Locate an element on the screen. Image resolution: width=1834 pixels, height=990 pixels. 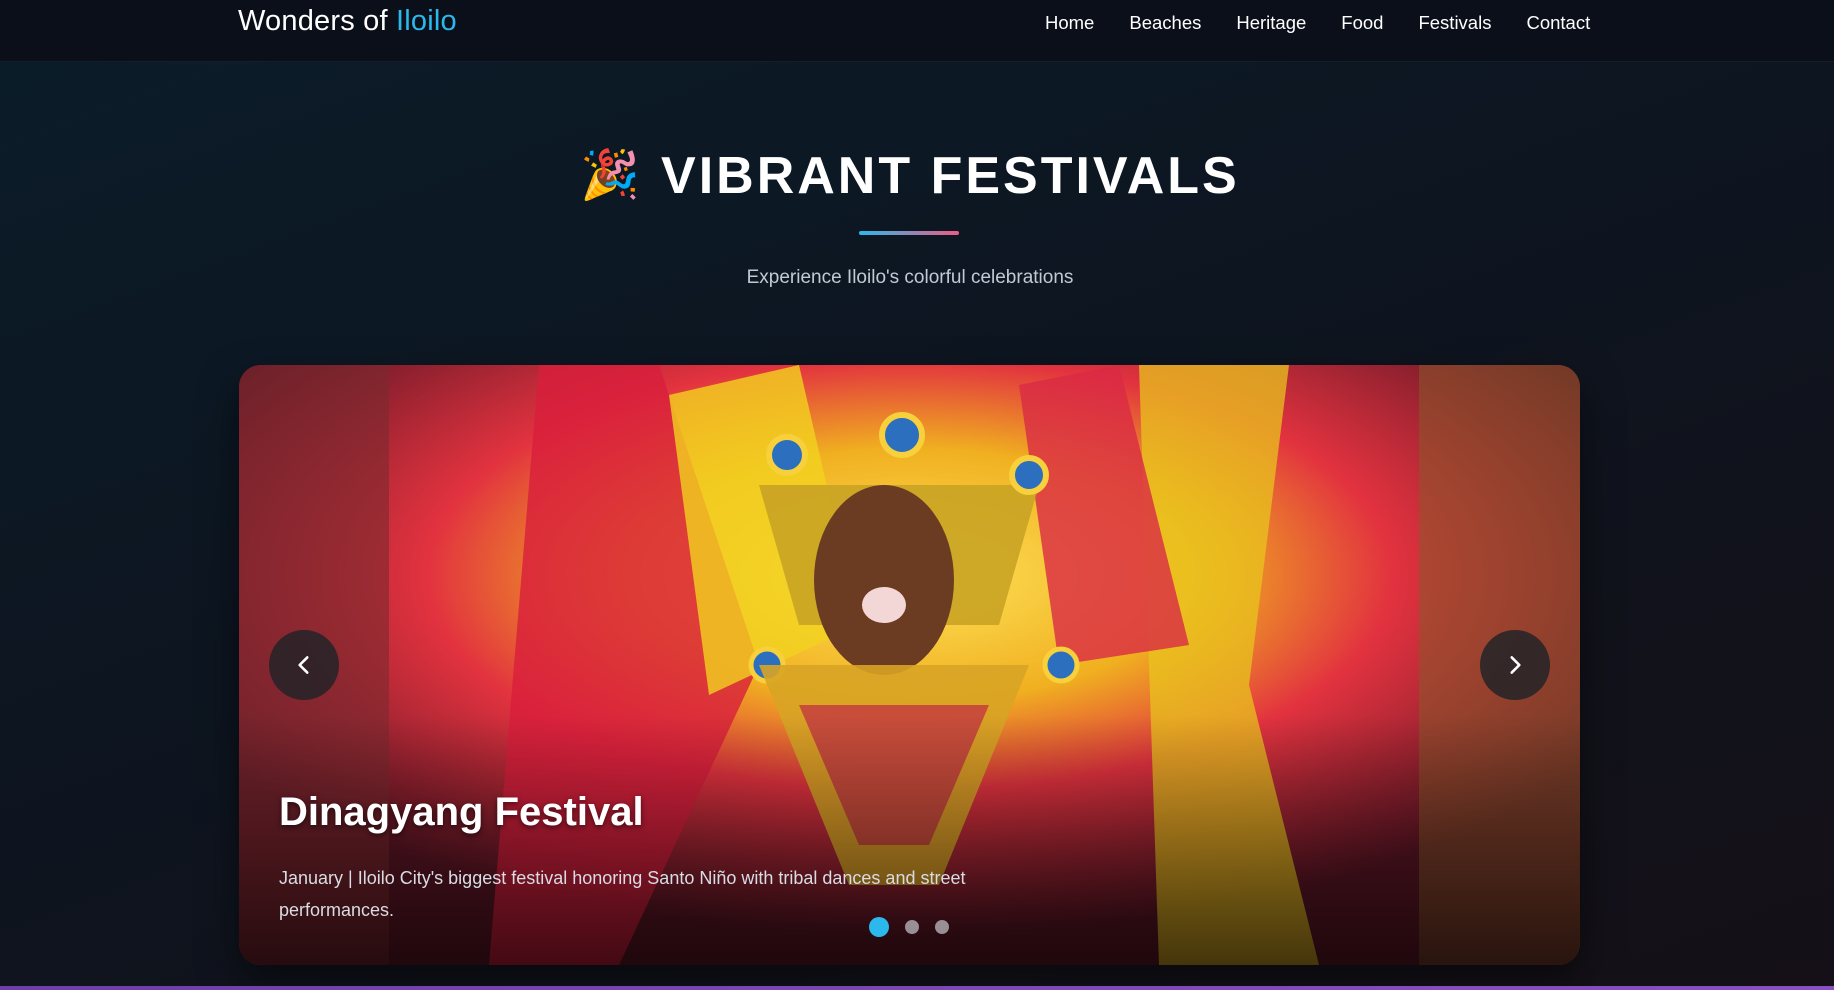
nav-festivals-link: Festivals is located at coordinates (1454, 23).